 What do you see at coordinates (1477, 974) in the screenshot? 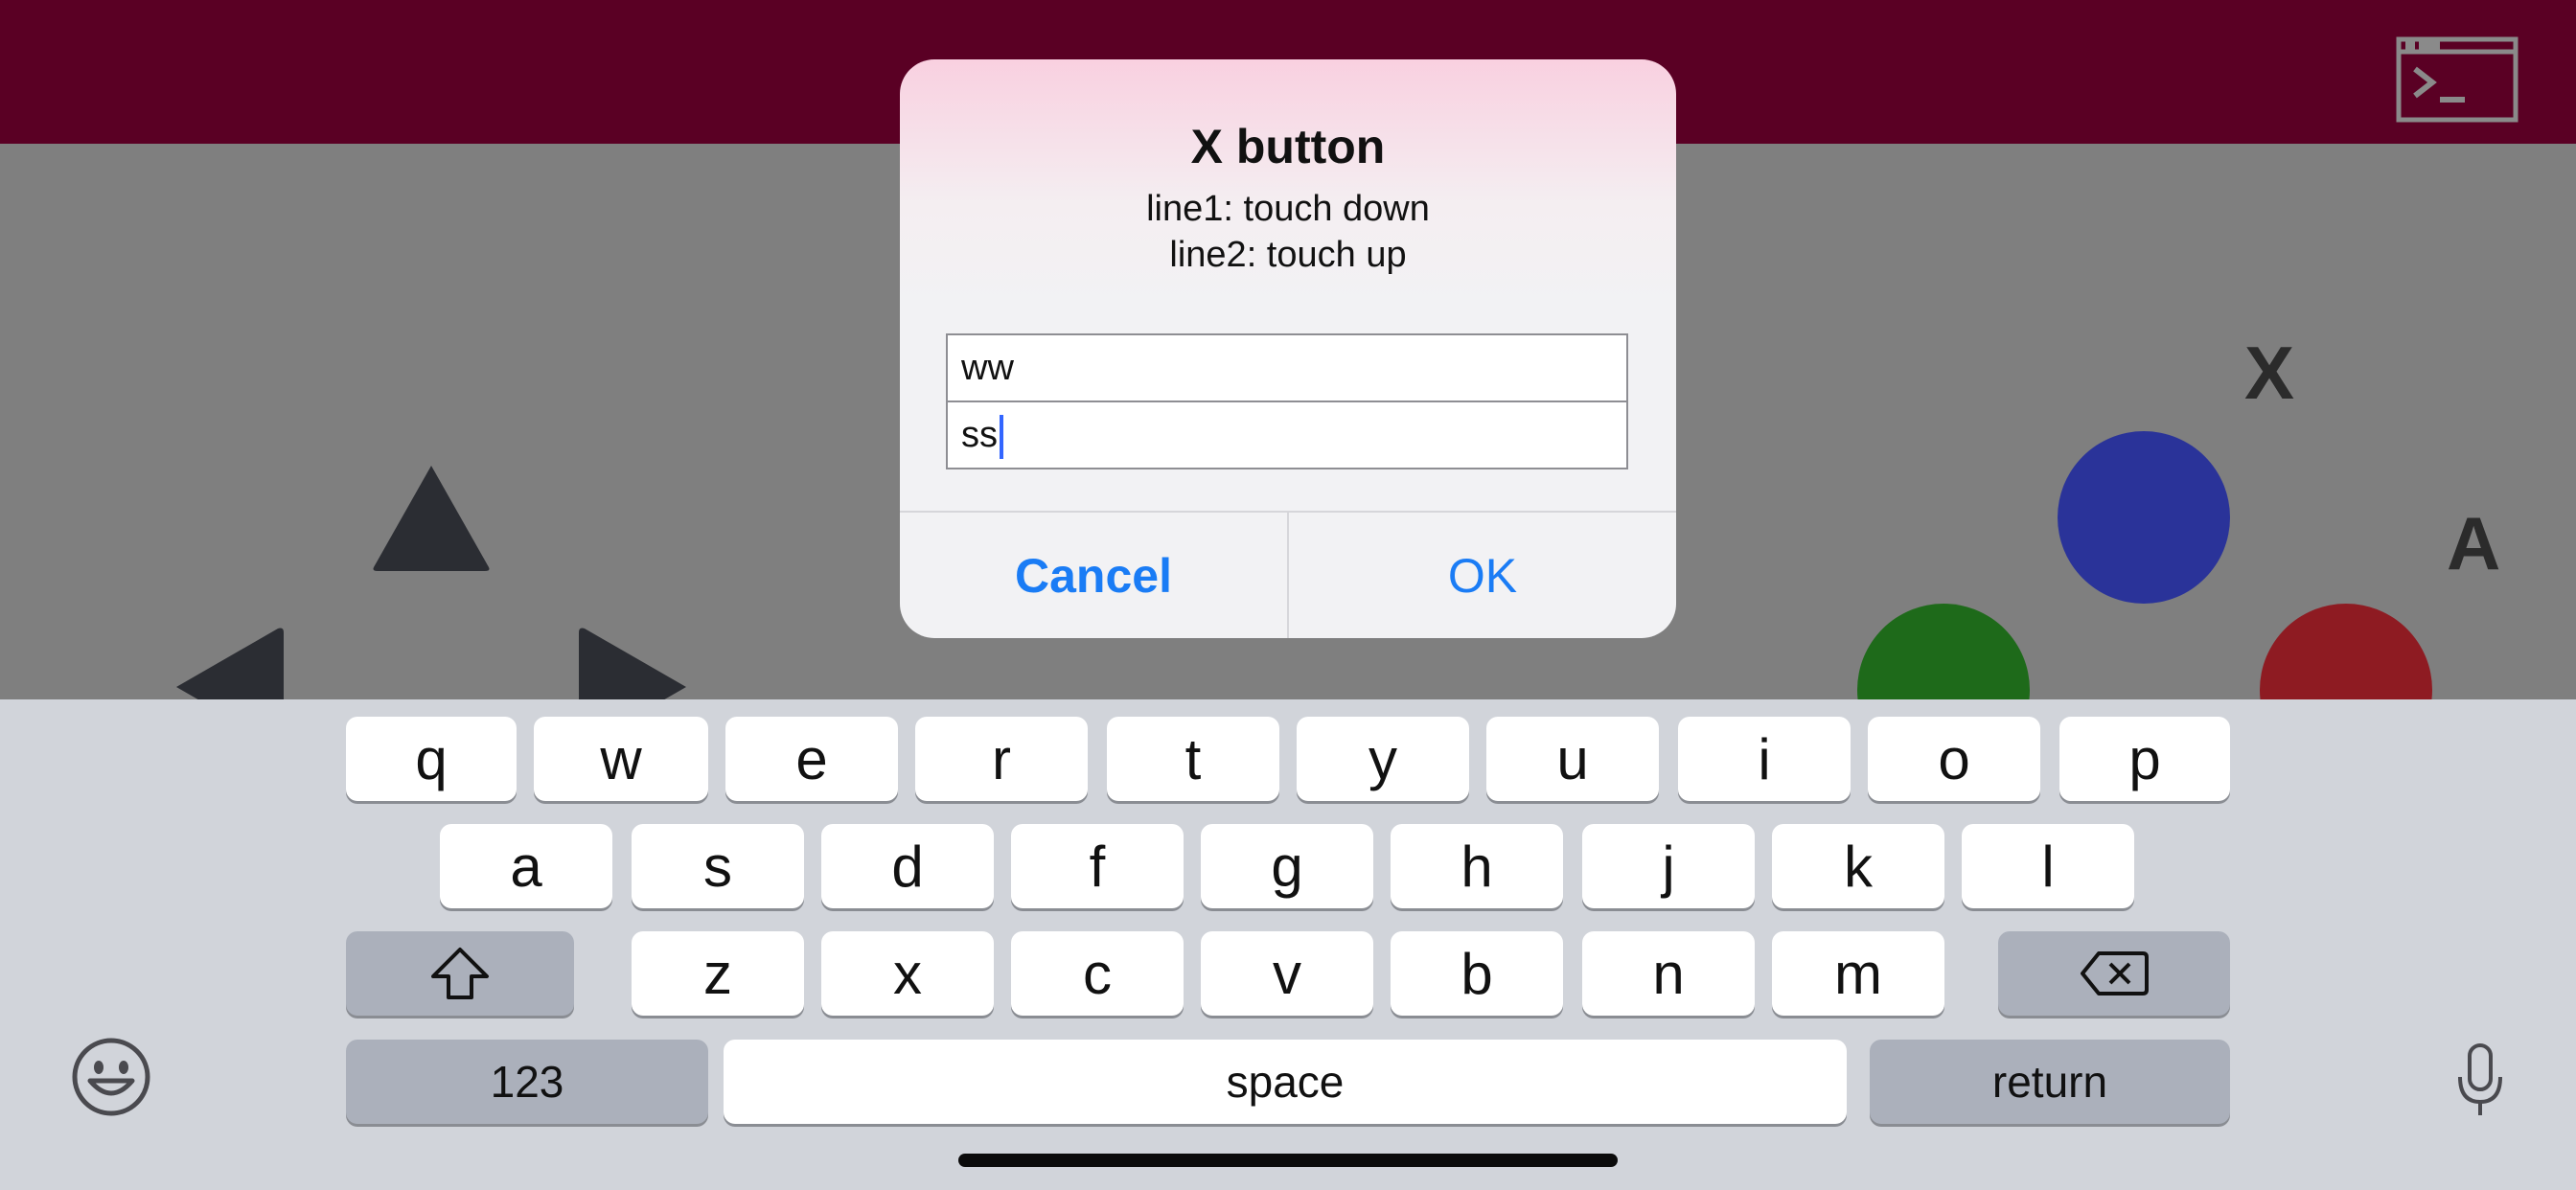
I see `key-b: b` at bounding box center [1477, 974].